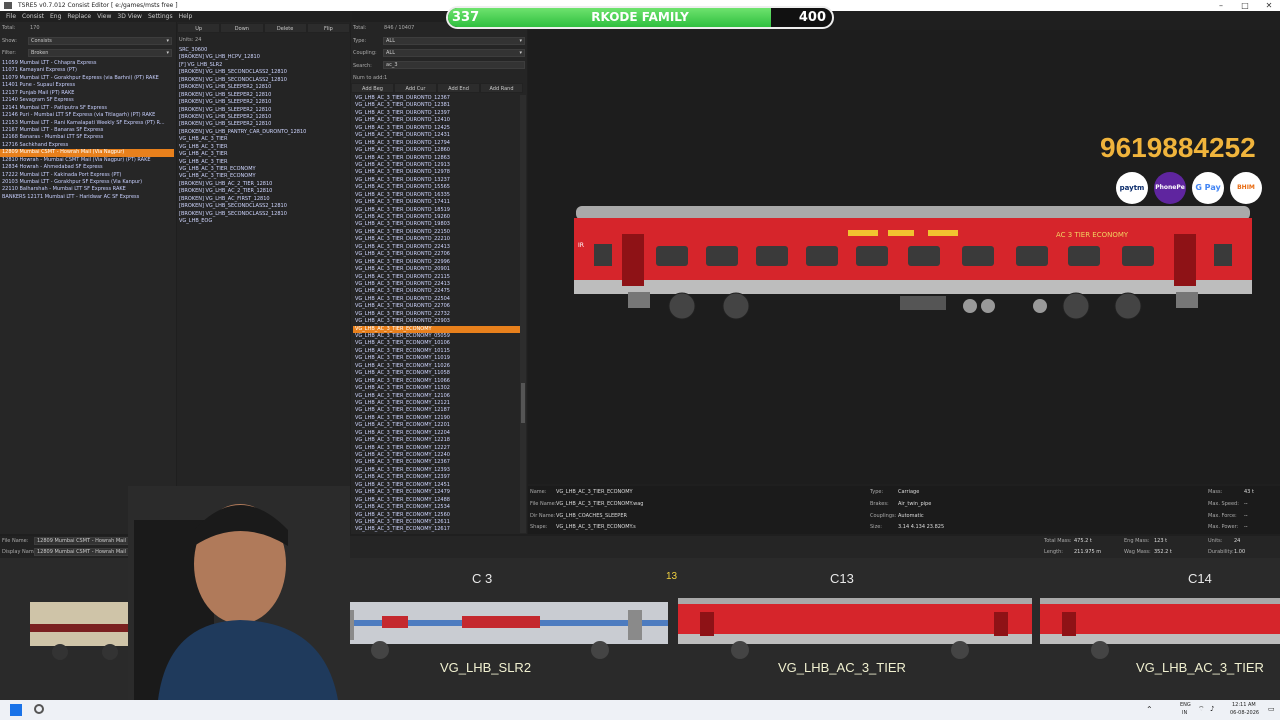  I want to click on flip-button: Flip, so click(328, 28).